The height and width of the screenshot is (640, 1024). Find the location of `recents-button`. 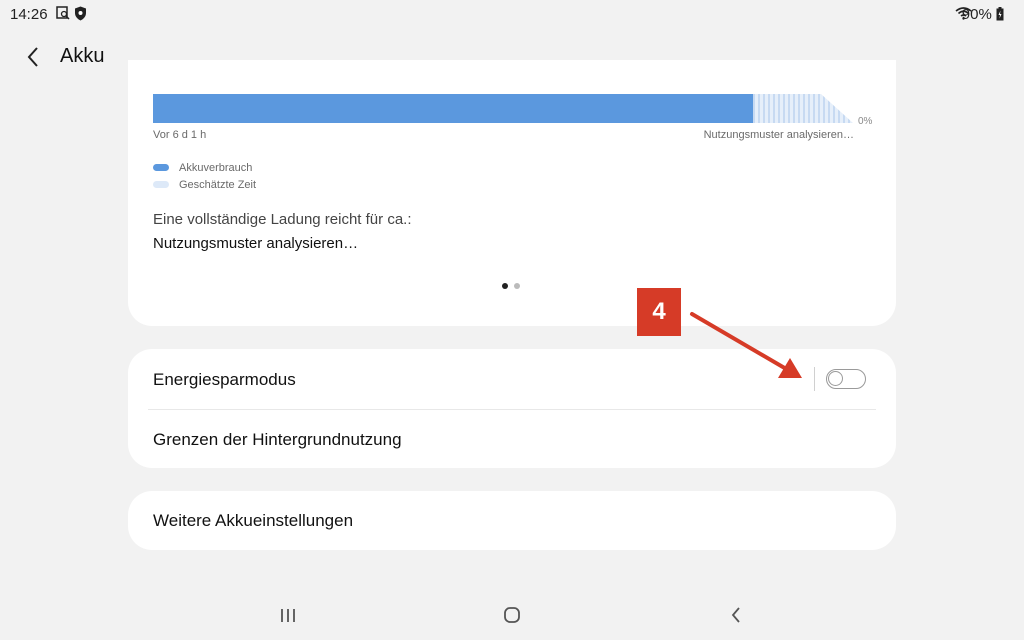

recents-button is located at coordinates (288, 615).